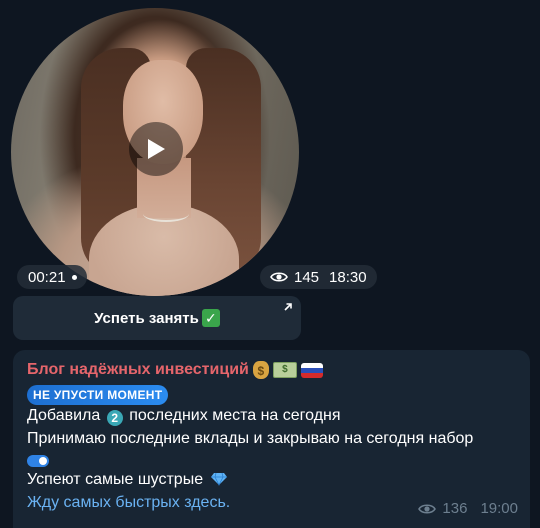 The height and width of the screenshot is (528, 540). I want to click on external-link-icon, so click(288, 307).